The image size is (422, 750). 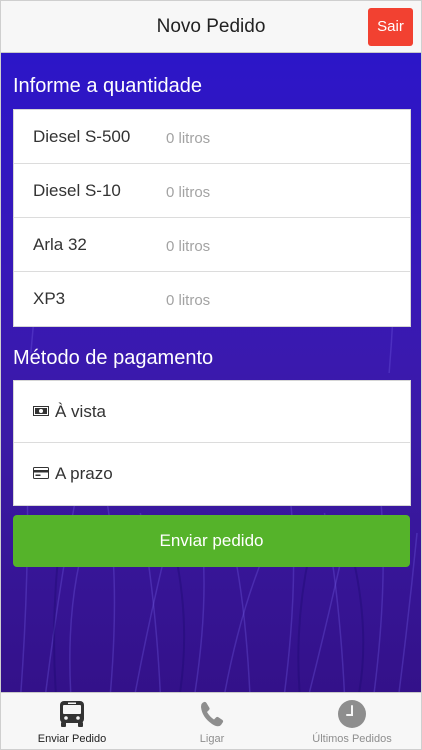 I want to click on navigation-bar: Novo Pedido Sair, so click(x=211, y=27).